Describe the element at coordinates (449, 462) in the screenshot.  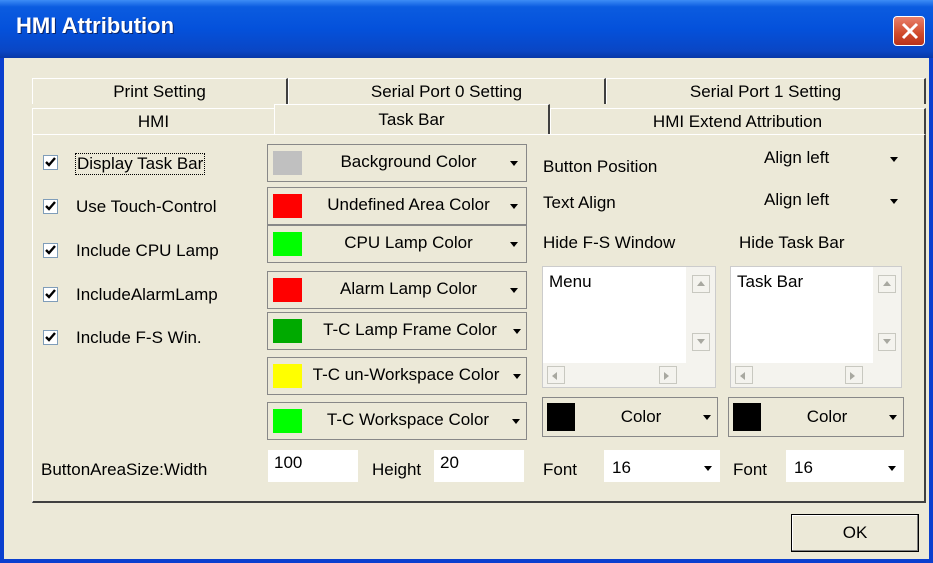
I see `height-value: 20` at that location.